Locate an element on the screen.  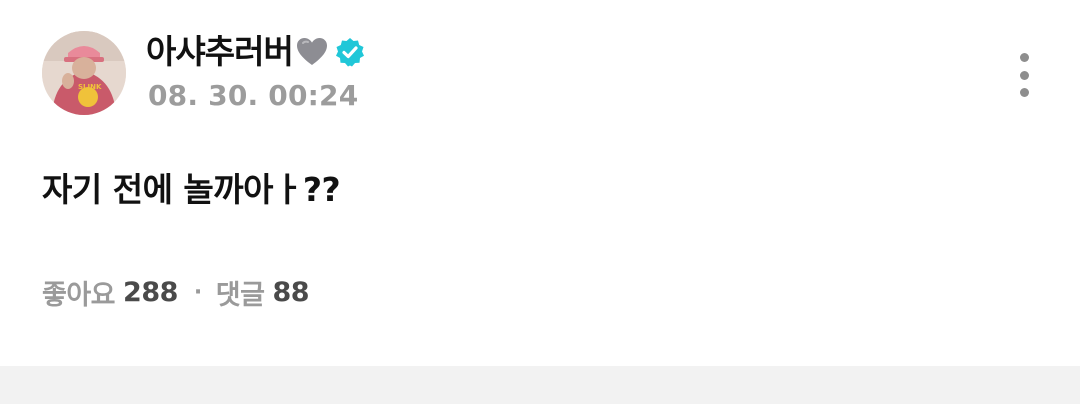
comments-count: 88 is located at coordinates (291, 292).